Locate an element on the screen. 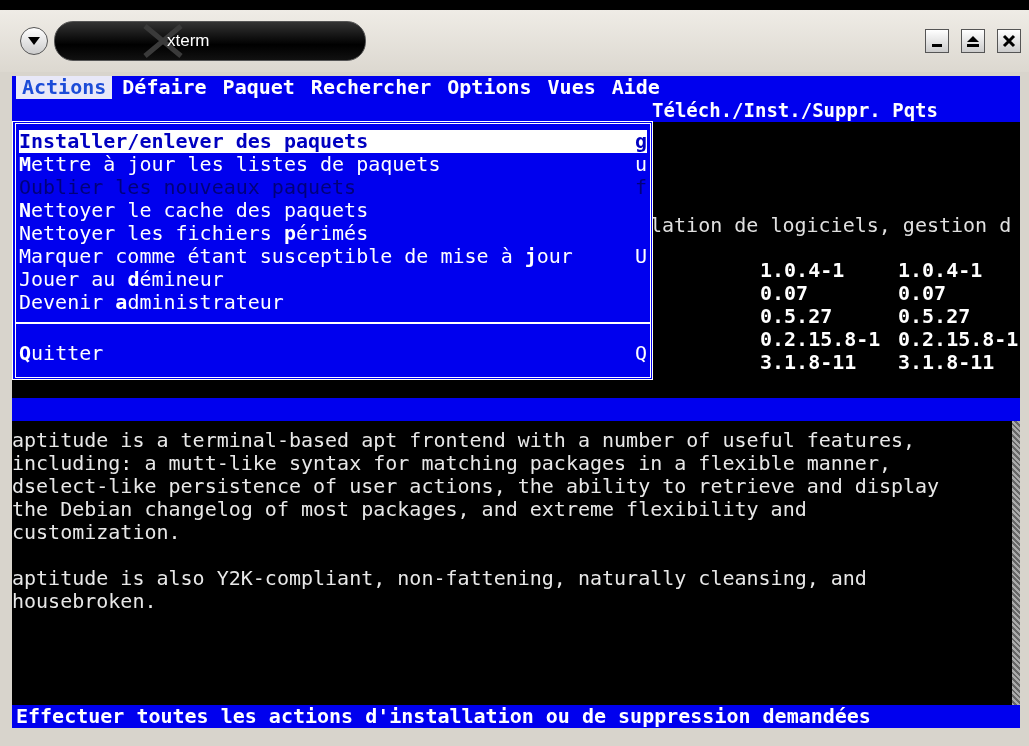  menu-bar-item: Paquet is located at coordinates (258, 87).